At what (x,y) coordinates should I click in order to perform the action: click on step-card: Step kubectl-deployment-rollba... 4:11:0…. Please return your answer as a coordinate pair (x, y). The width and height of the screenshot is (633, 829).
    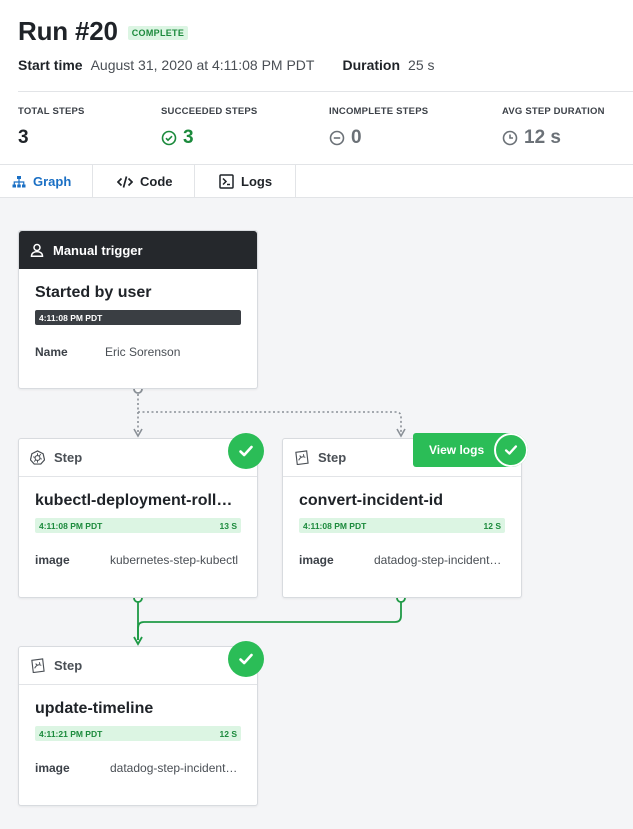
    Looking at the image, I should click on (138, 518).